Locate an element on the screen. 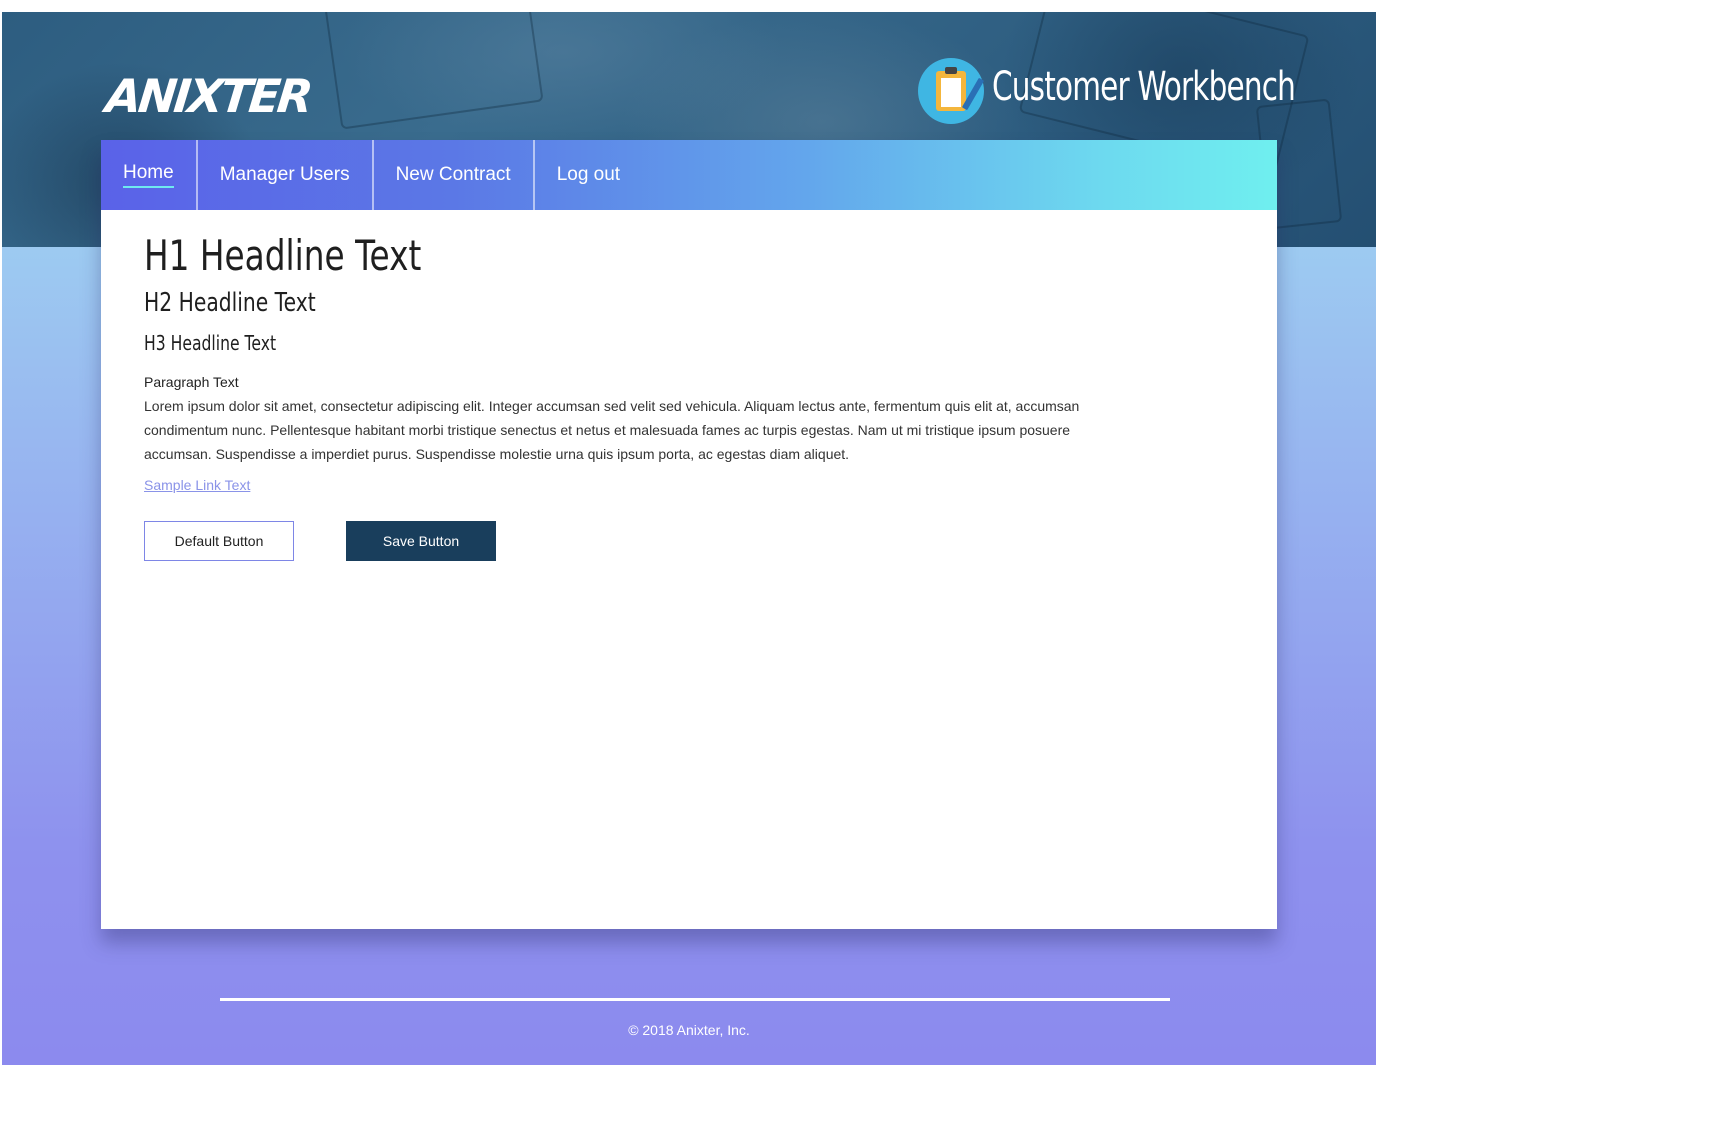 The height and width of the screenshot is (1124, 1734). nav-item-home: Home is located at coordinates (149, 175).